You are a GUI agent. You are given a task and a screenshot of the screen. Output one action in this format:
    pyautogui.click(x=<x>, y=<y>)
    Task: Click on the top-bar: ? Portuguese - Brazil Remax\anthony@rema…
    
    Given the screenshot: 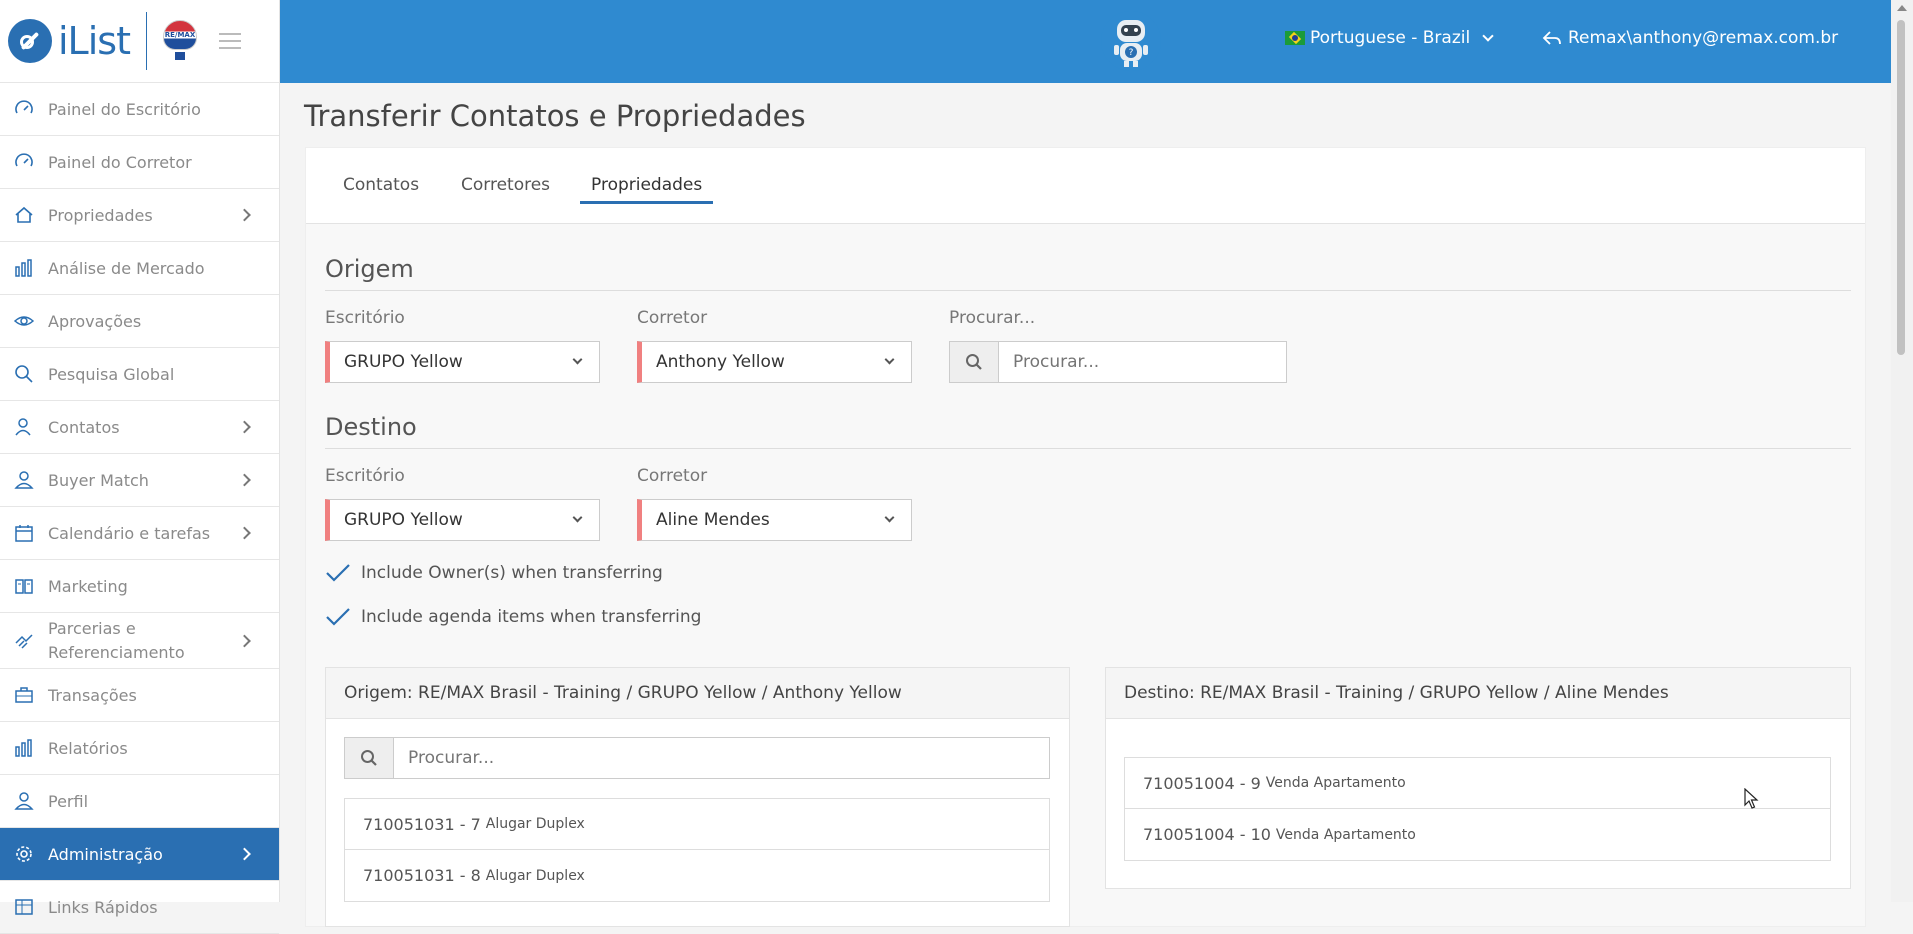 What is the action you would take?
    pyautogui.click(x=1085, y=41)
    